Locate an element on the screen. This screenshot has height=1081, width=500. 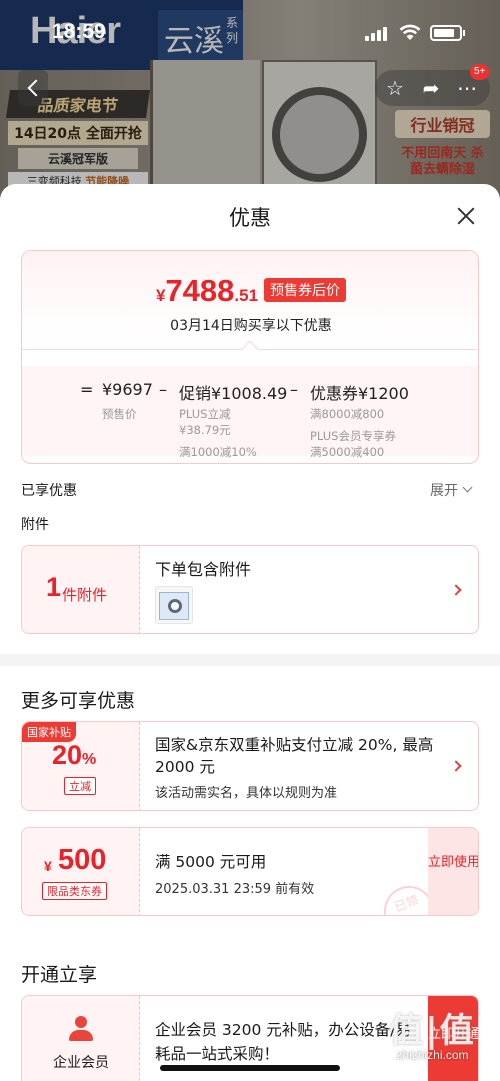
enterprise-member-label: 企业会员 is located at coordinates (81, 1063).